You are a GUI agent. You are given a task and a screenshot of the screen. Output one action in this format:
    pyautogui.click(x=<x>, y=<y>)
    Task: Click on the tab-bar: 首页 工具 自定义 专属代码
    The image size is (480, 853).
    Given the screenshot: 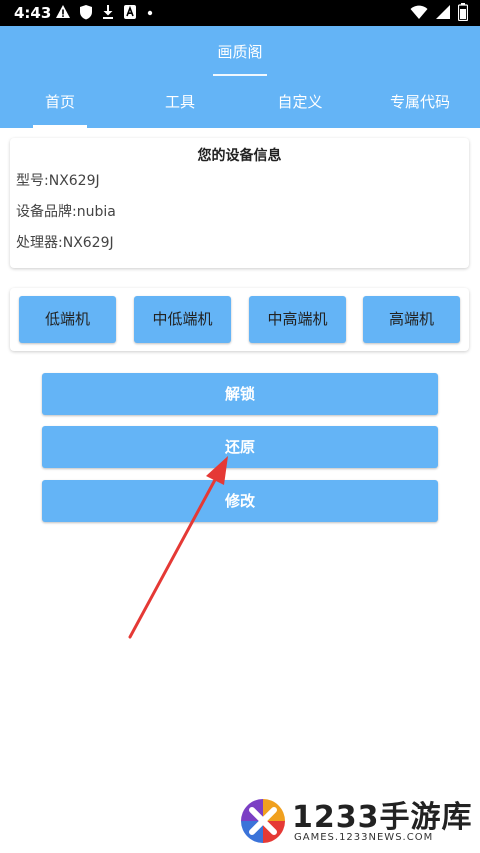 What is the action you would take?
    pyautogui.click(x=240, y=102)
    